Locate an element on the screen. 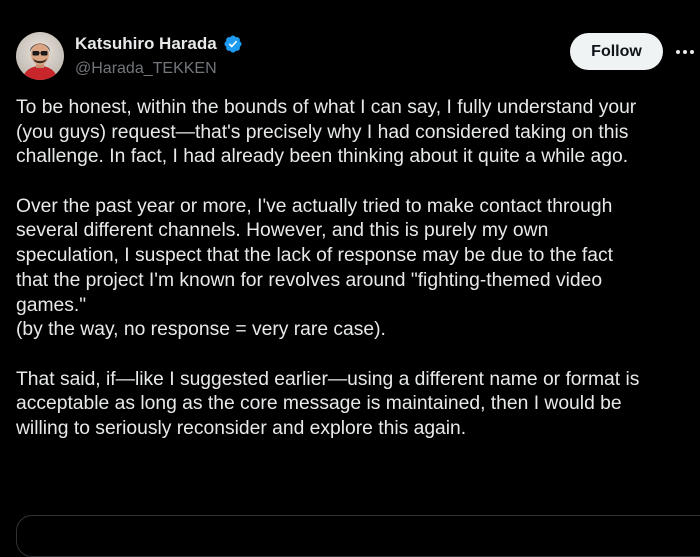  author-name-text: Katsuhiro Harada is located at coordinates (146, 43).